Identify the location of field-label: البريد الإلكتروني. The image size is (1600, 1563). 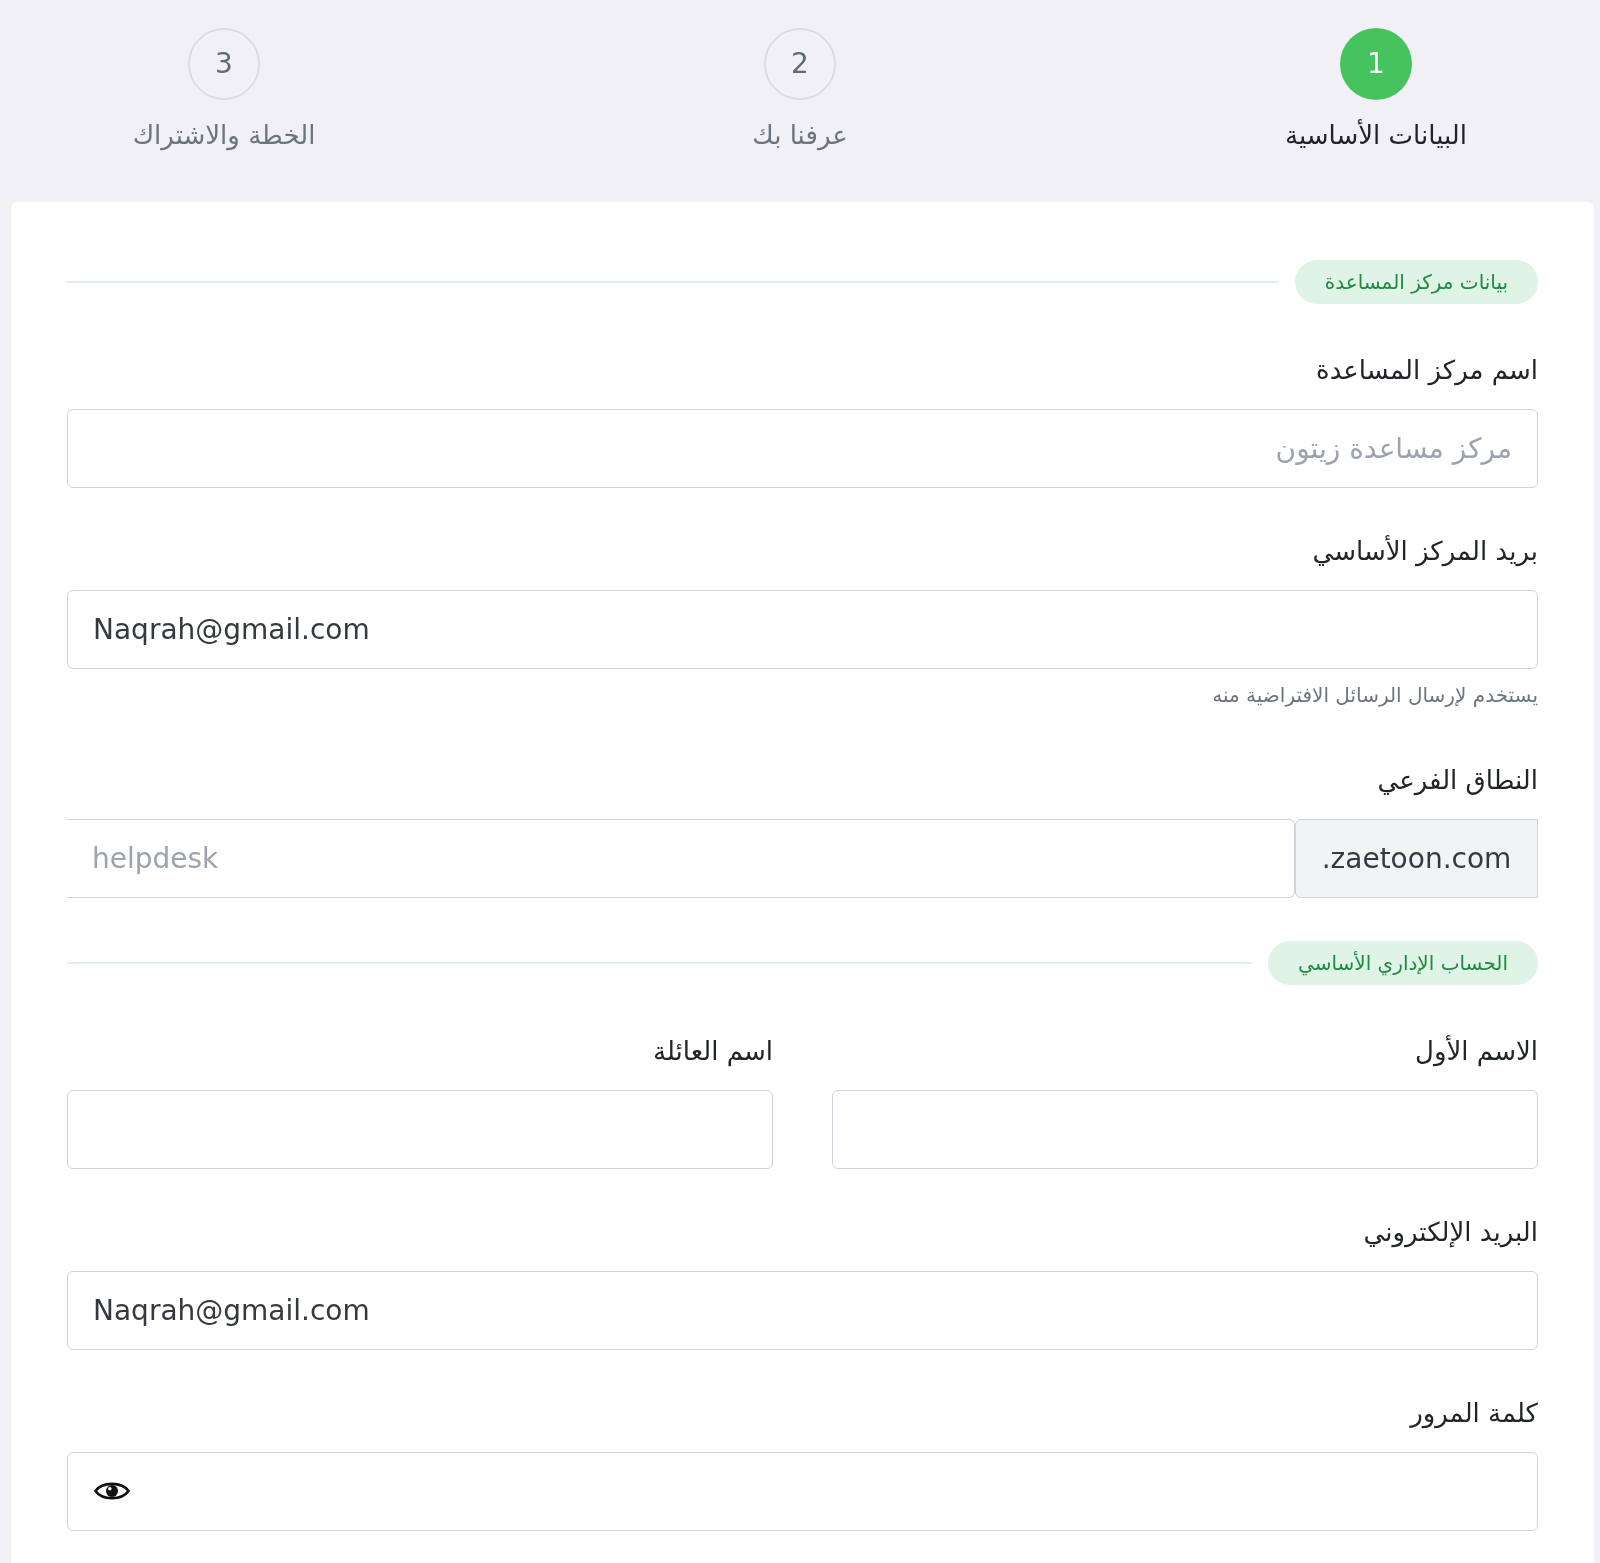
(1450, 1233).